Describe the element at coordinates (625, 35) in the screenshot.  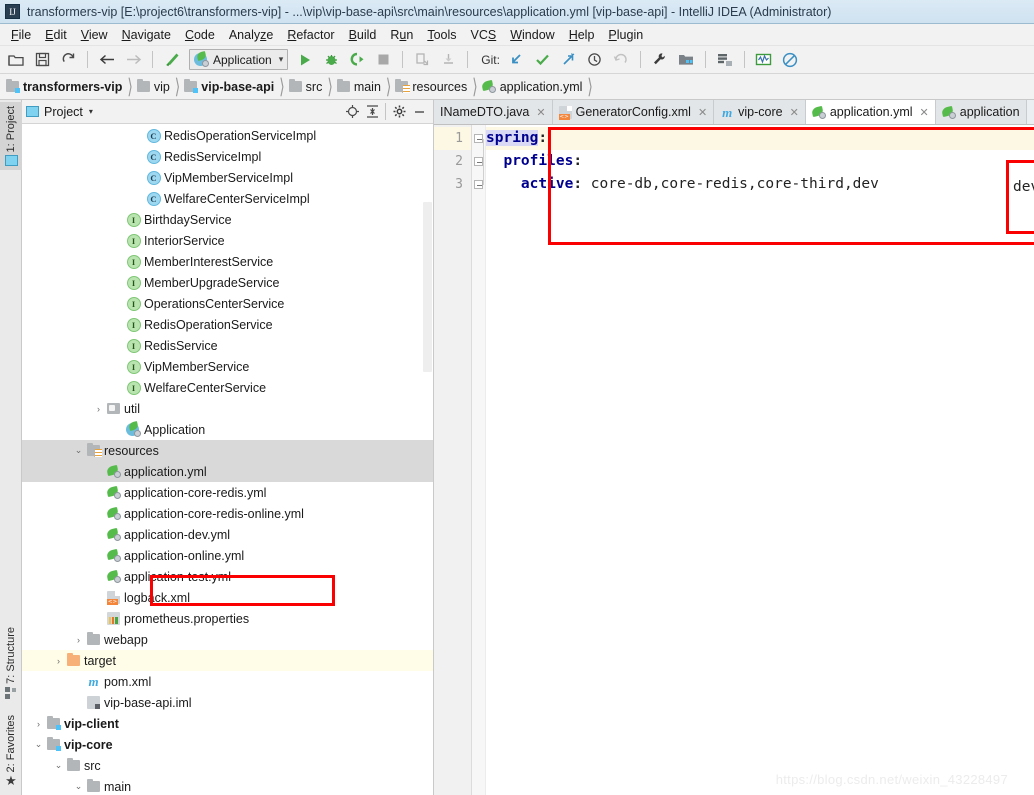
I see `menu-plugin: Plugin` at that location.